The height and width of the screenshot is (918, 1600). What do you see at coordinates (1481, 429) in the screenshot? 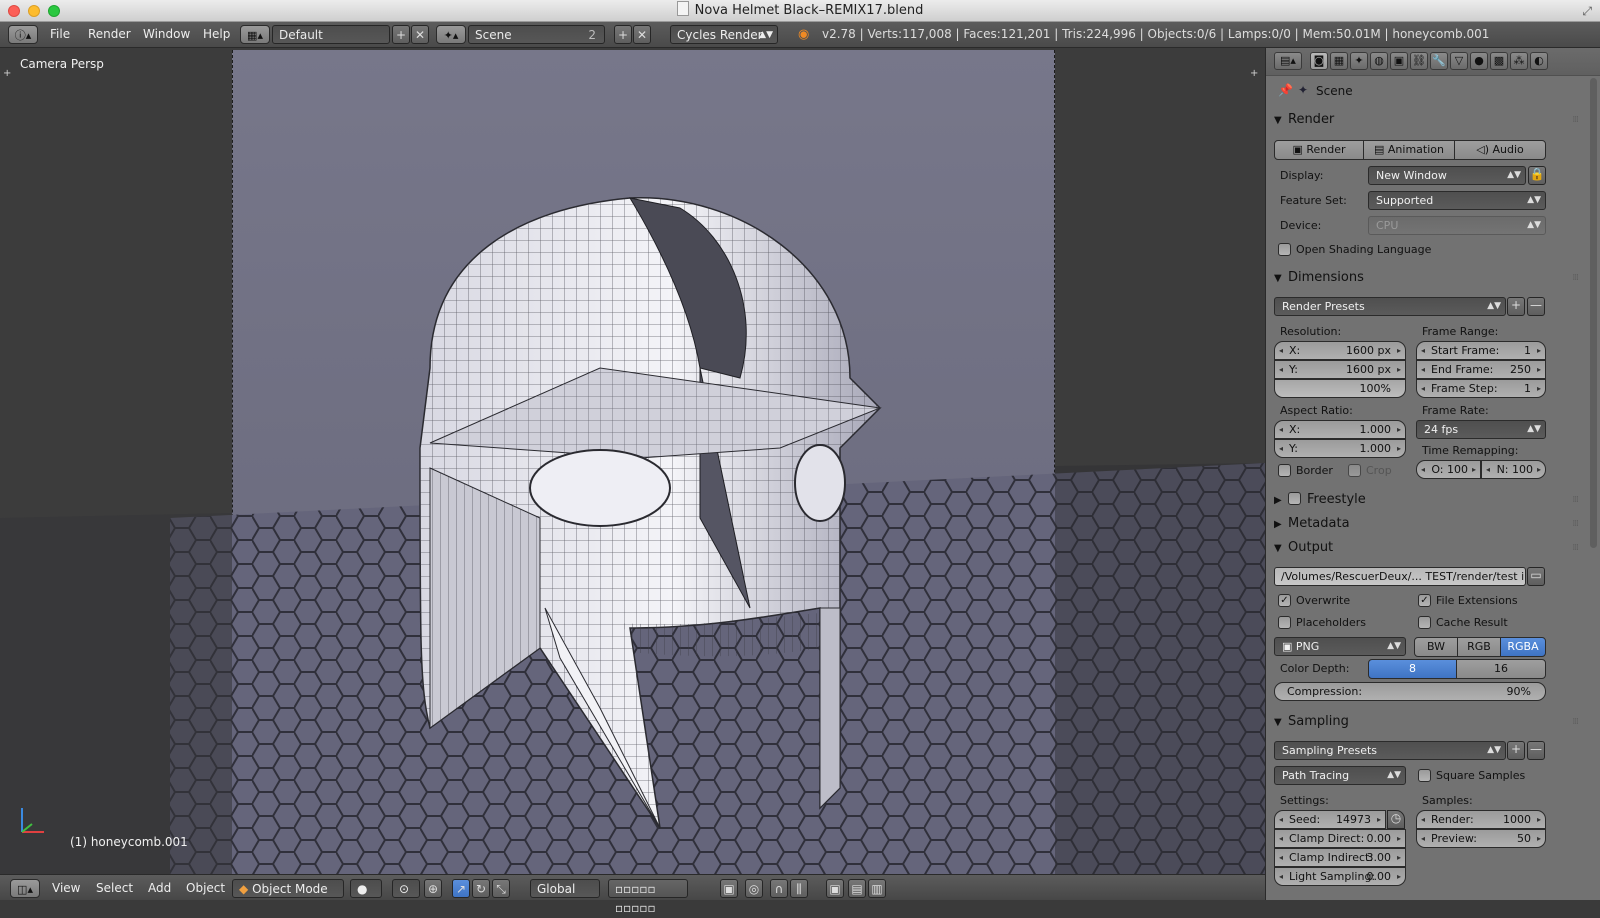
I see `frame-rate-select: 24 fps ▲▼` at bounding box center [1481, 429].